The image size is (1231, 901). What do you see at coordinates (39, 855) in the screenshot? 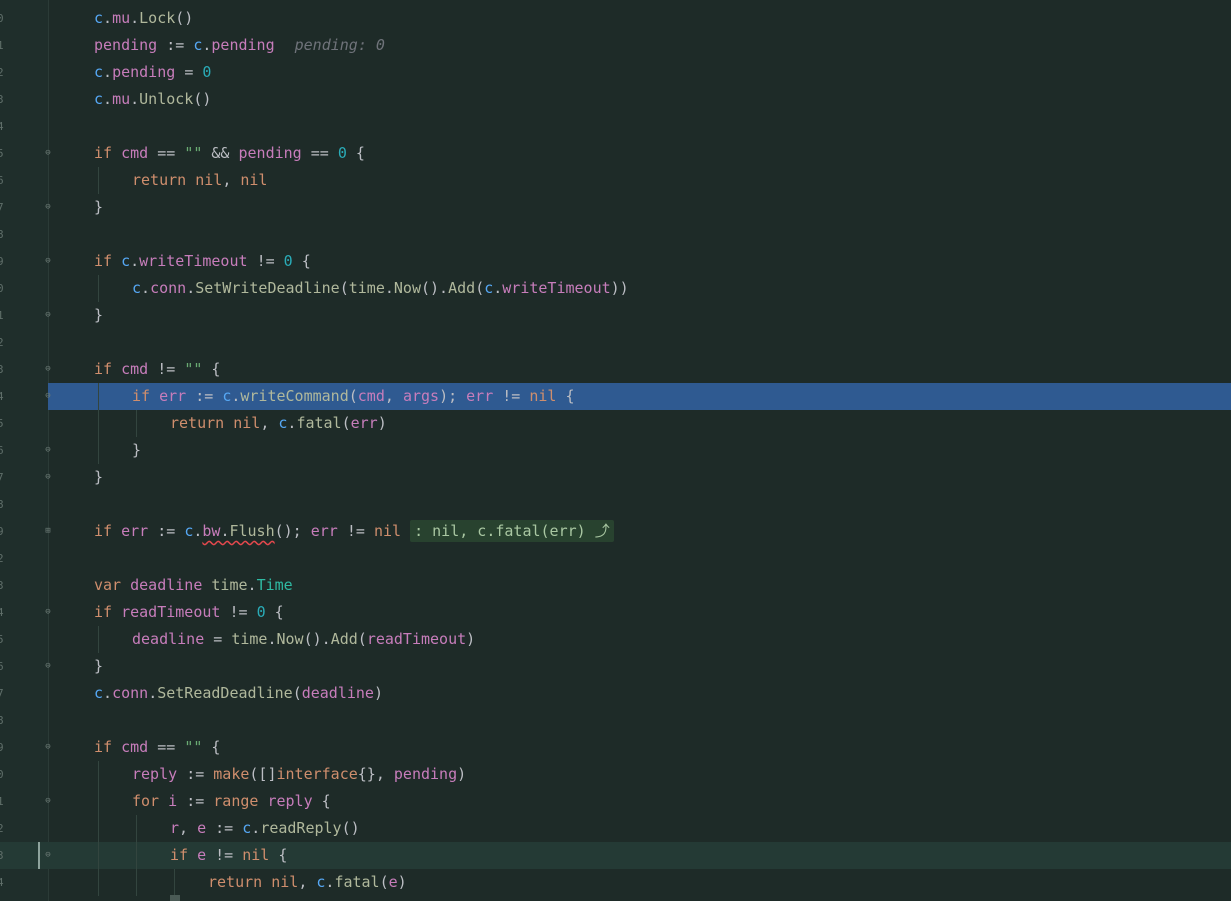
I see `caret-marker` at bounding box center [39, 855].